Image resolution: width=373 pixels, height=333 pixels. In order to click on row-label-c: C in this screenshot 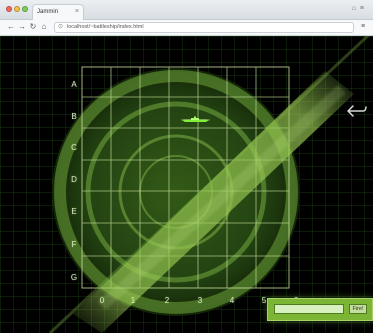, I will do `click(74, 147)`.